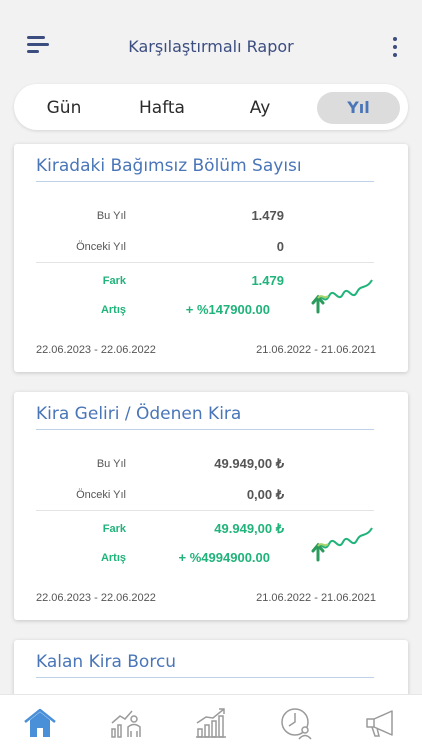 The height and width of the screenshot is (750, 422). Describe the element at coordinates (169, 166) in the screenshot. I see `card-title: Kiradaki Bağımsız Bölüm Sayısı` at that location.